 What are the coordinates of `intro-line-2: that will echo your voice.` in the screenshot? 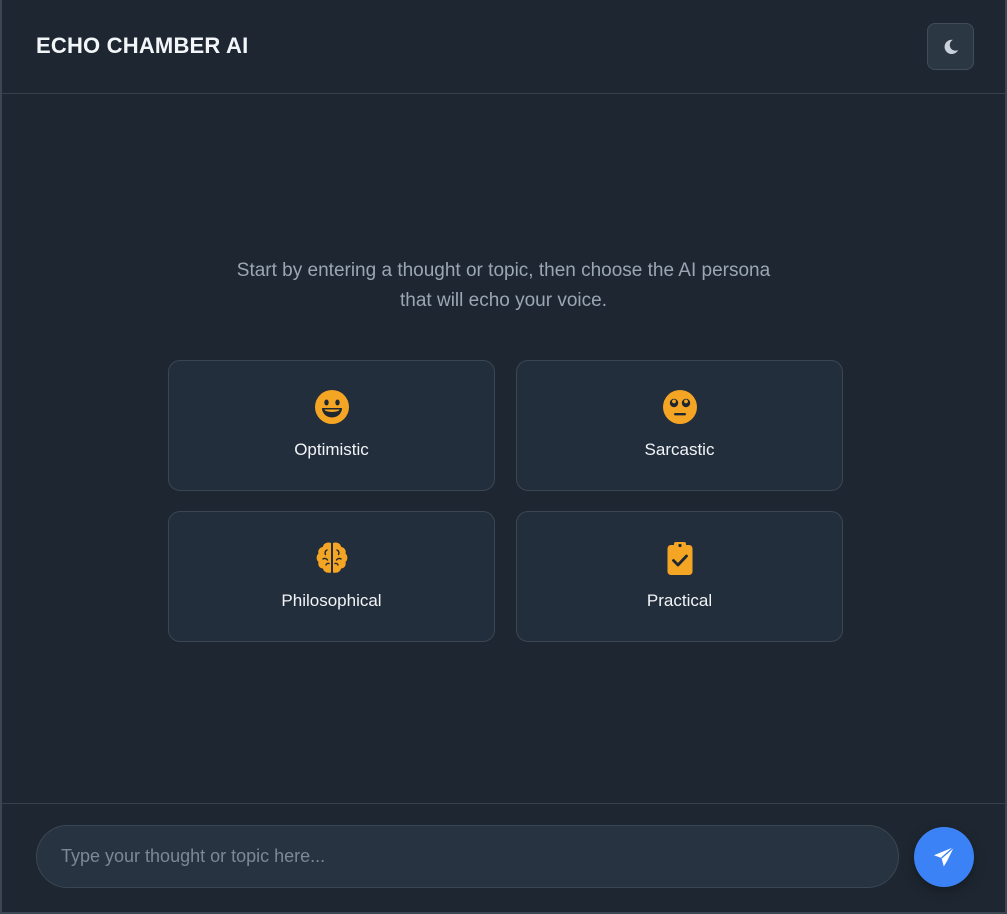 It's located at (503, 300).